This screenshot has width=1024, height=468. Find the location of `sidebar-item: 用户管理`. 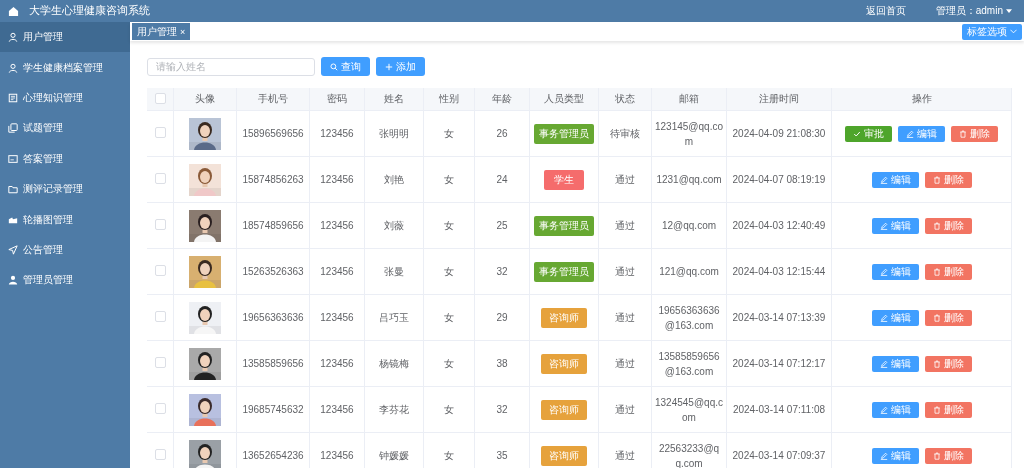

sidebar-item: 用户管理 is located at coordinates (65, 37).